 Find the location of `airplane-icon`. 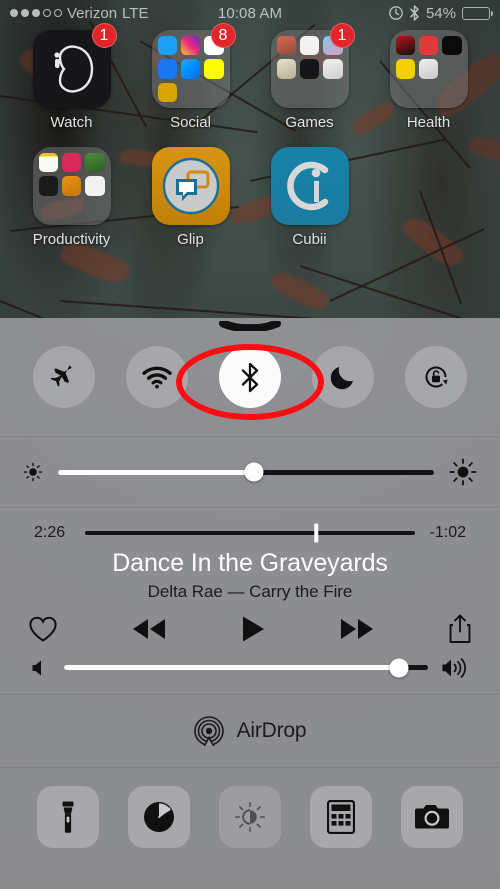

airplane-icon is located at coordinates (64, 377).